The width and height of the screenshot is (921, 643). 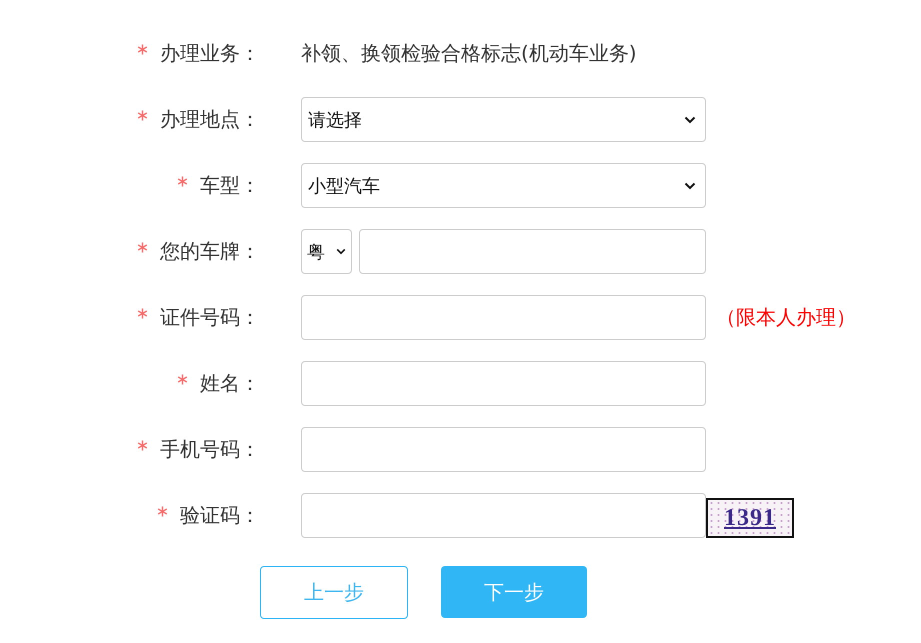 What do you see at coordinates (532, 251) in the screenshot?
I see `plate-input` at bounding box center [532, 251].